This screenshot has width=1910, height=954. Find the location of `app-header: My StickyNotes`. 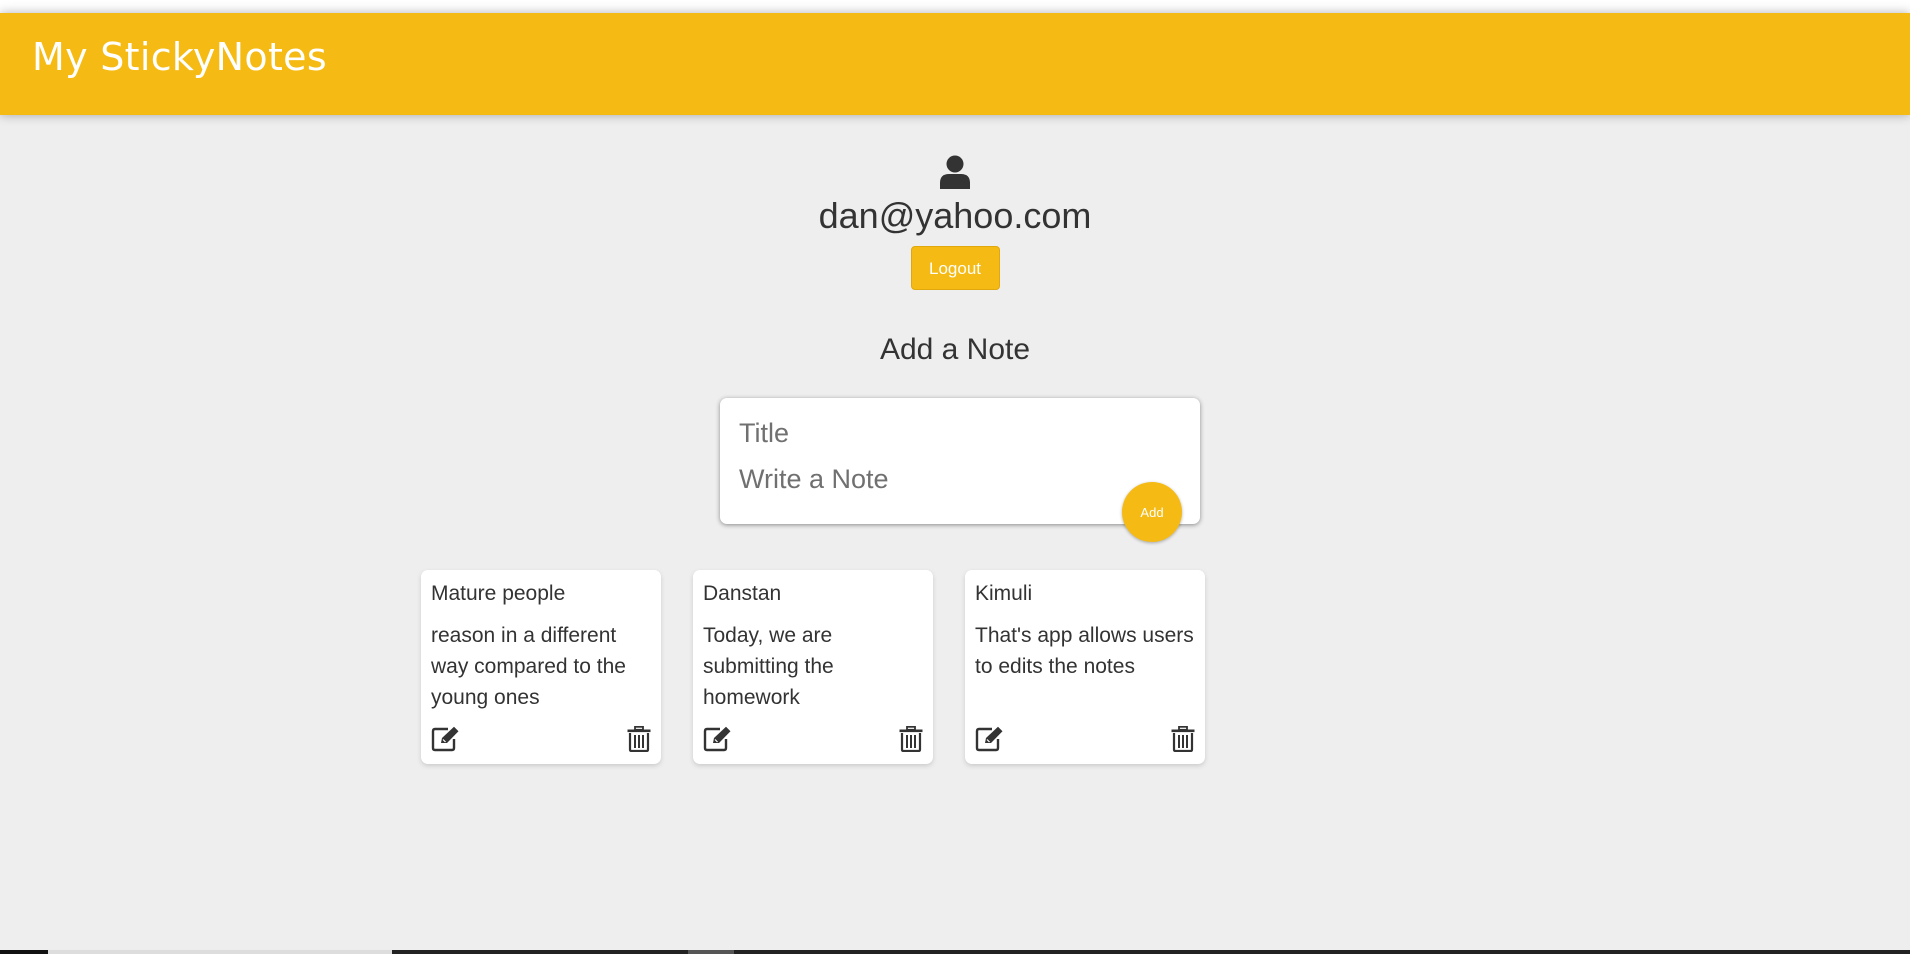

app-header: My StickyNotes is located at coordinates (955, 64).